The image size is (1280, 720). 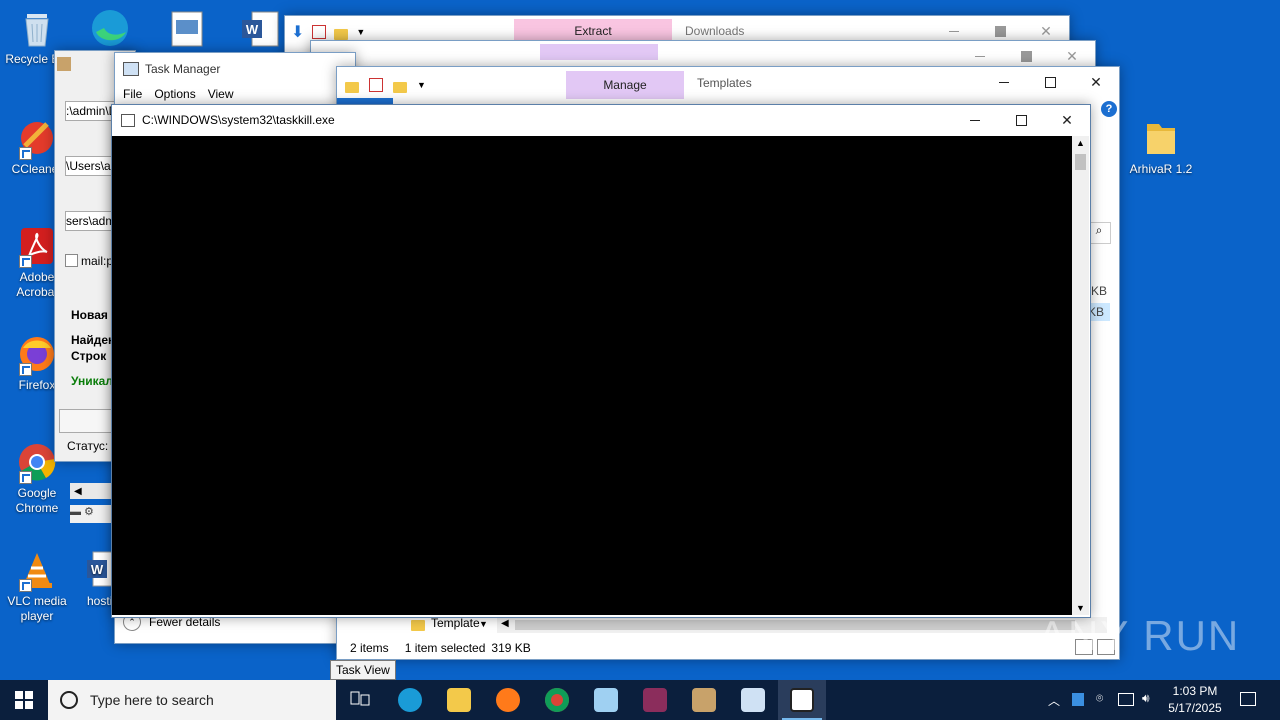 What do you see at coordinates (1099, 698) in the screenshot?
I see `tray-camera-icon: ⌾` at bounding box center [1099, 698].